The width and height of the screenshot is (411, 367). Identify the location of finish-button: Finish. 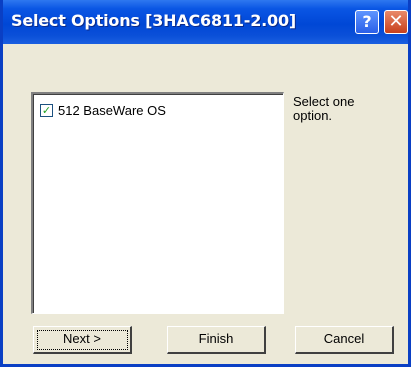
(216, 340).